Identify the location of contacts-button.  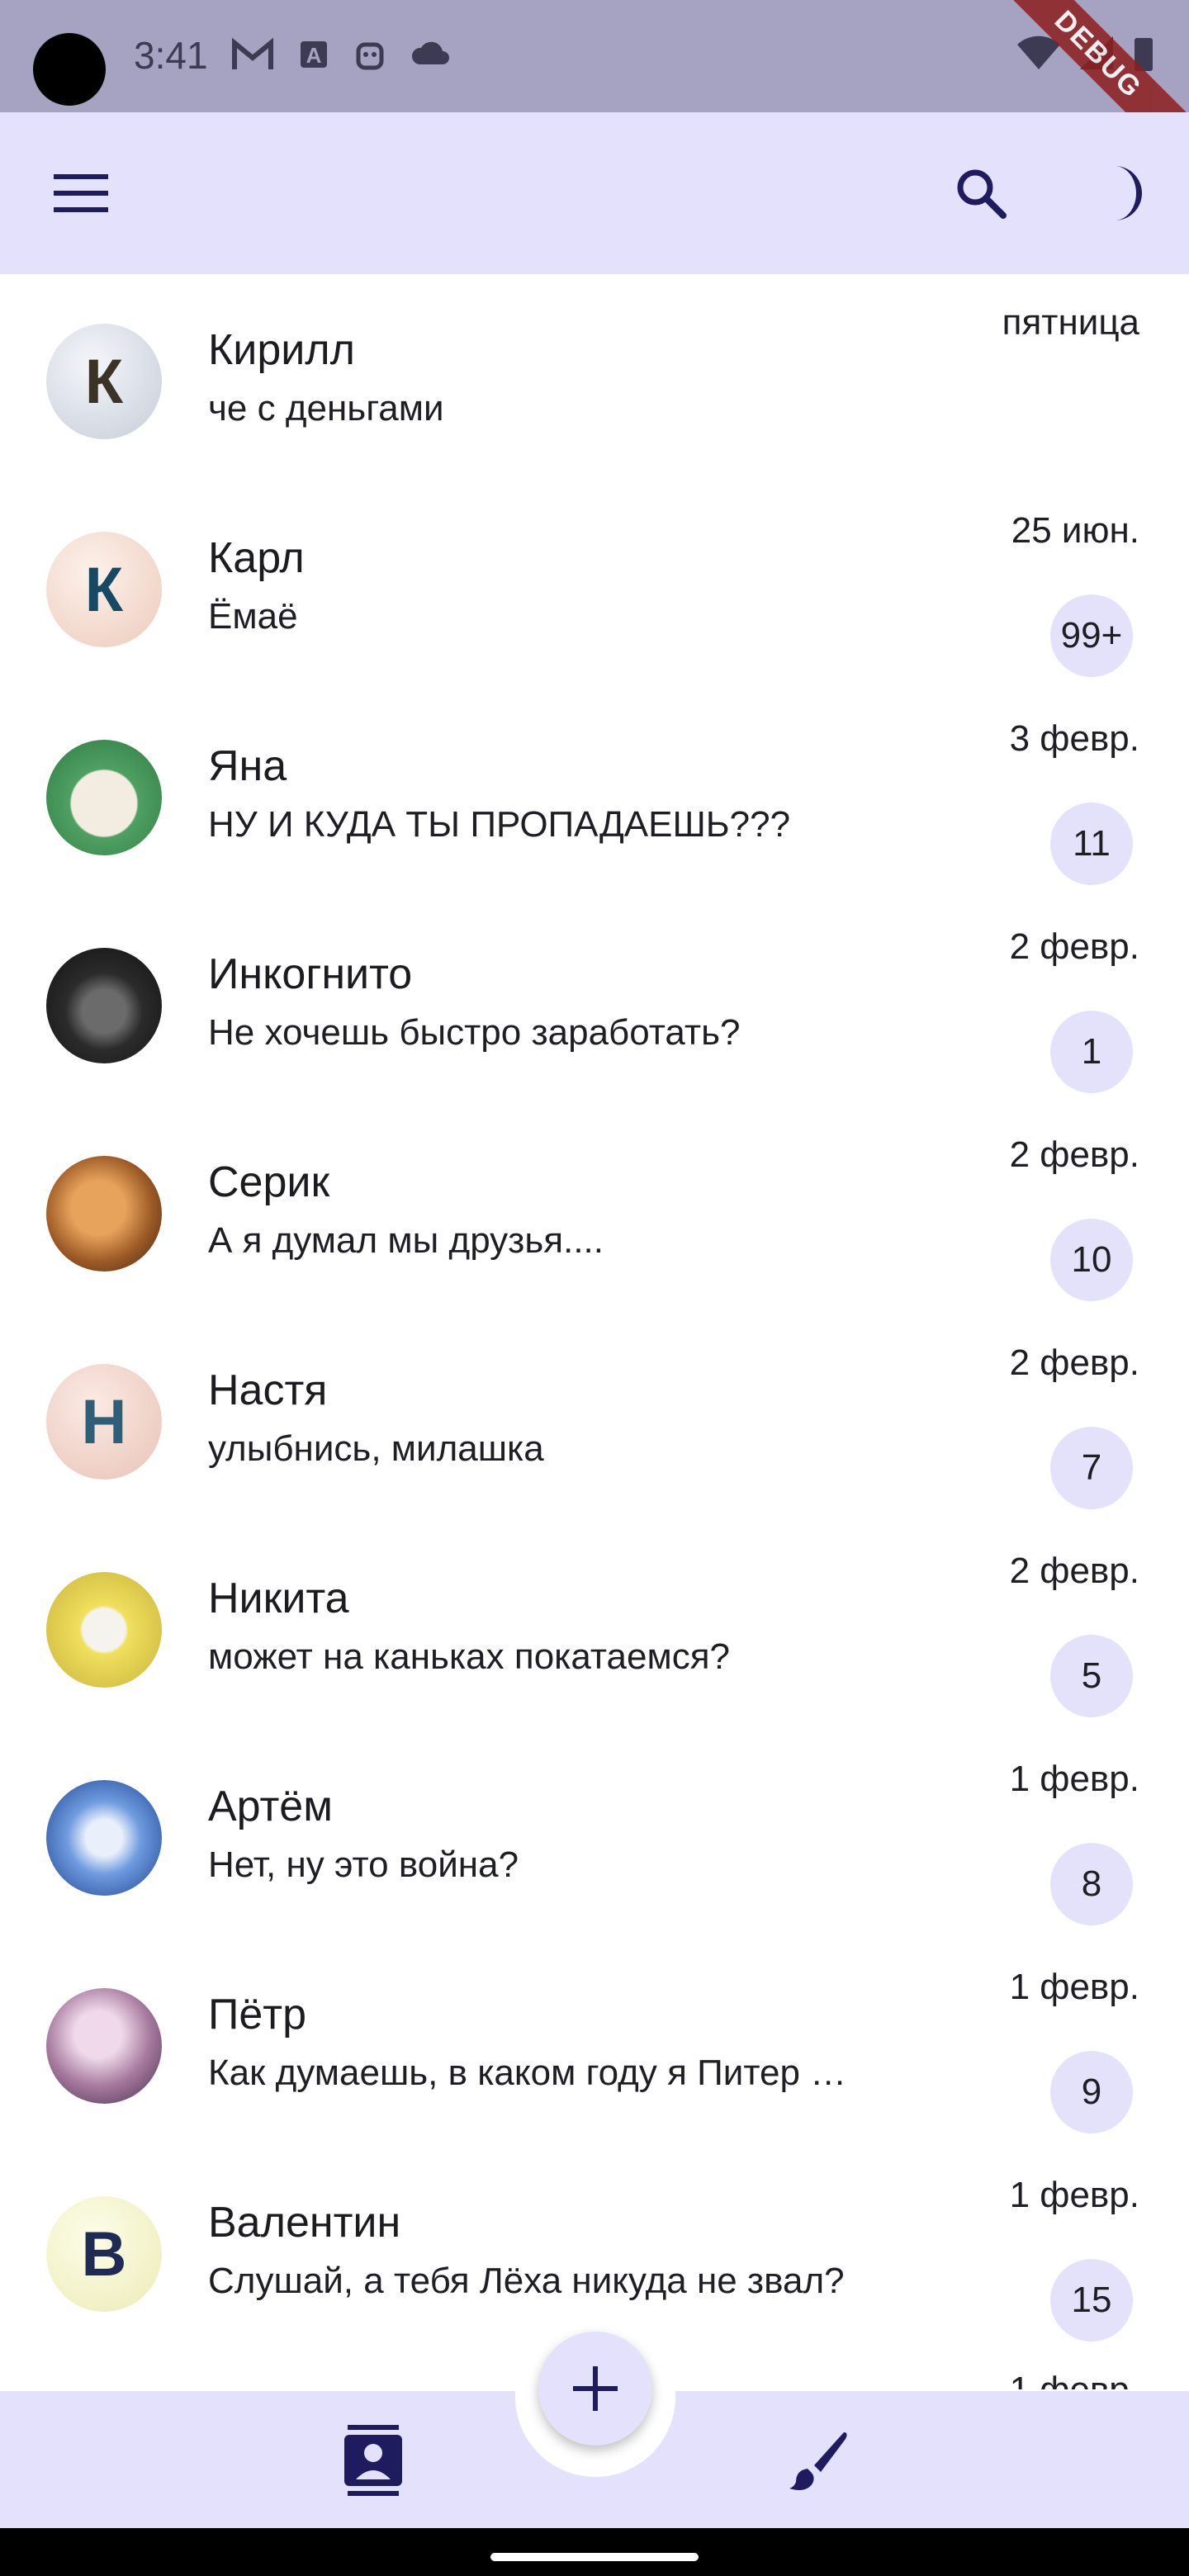
(373, 2460).